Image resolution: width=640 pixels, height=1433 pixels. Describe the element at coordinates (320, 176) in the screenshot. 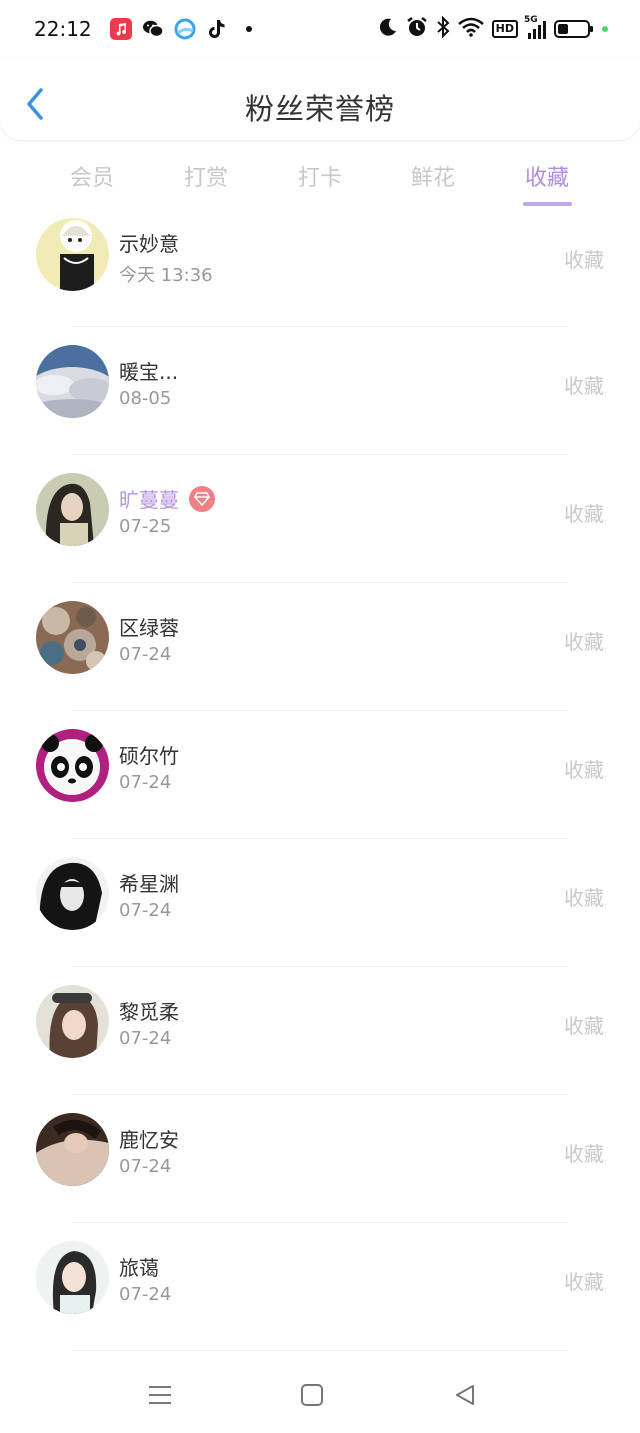

I see `tab-checkin: 打卡` at that location.